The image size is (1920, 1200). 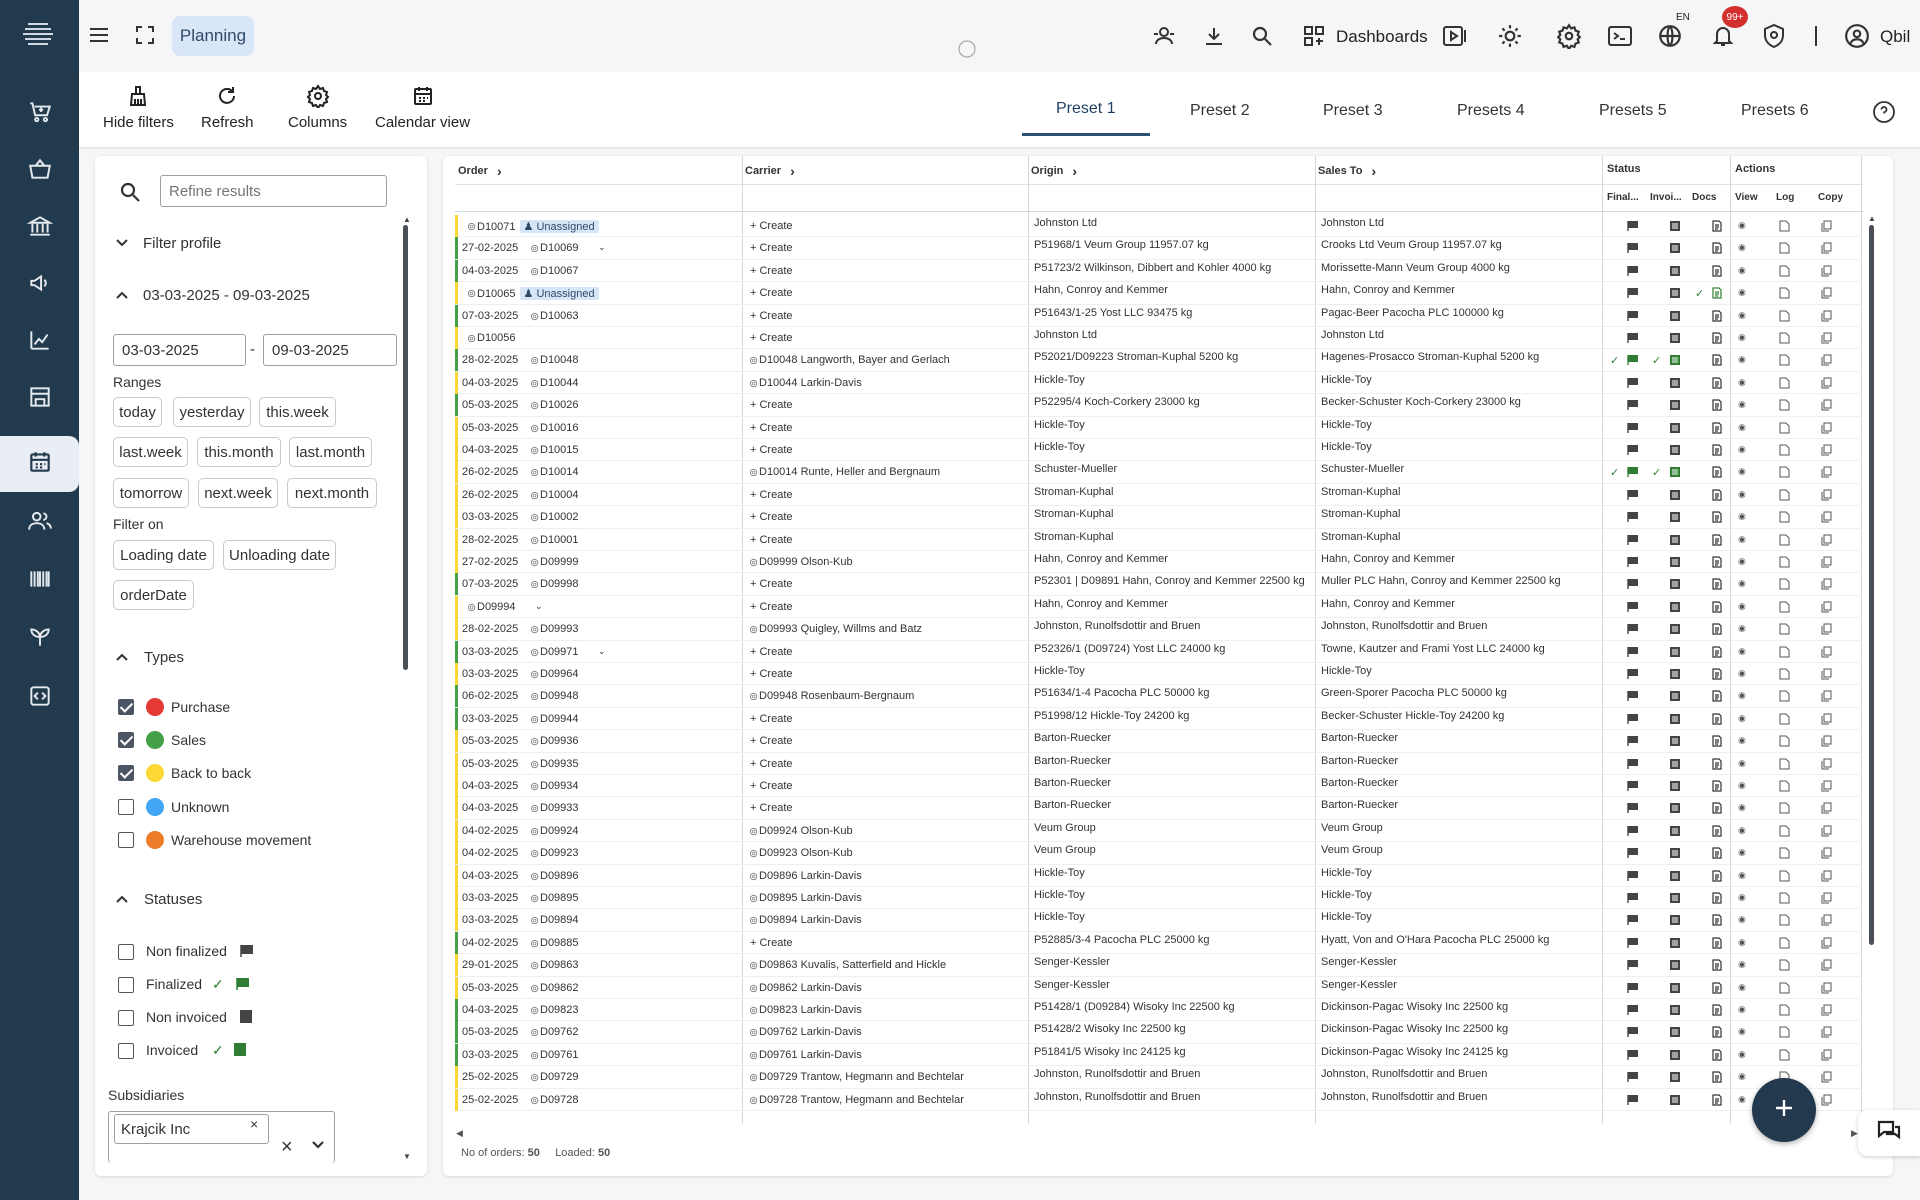 What do you see at coordinates (559, 450) in the screenshot?
I see `order-number: D10015` at bounding box center [559, 450].